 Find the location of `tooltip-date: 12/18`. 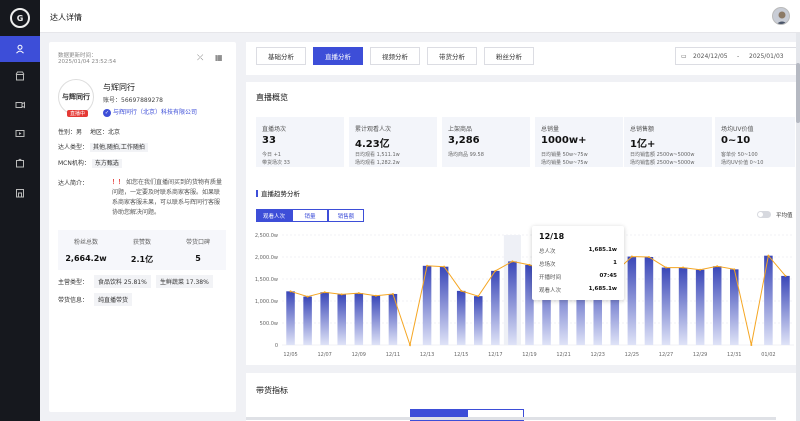

tooltip-date: 12/18 is located at coordinates (552, 236).